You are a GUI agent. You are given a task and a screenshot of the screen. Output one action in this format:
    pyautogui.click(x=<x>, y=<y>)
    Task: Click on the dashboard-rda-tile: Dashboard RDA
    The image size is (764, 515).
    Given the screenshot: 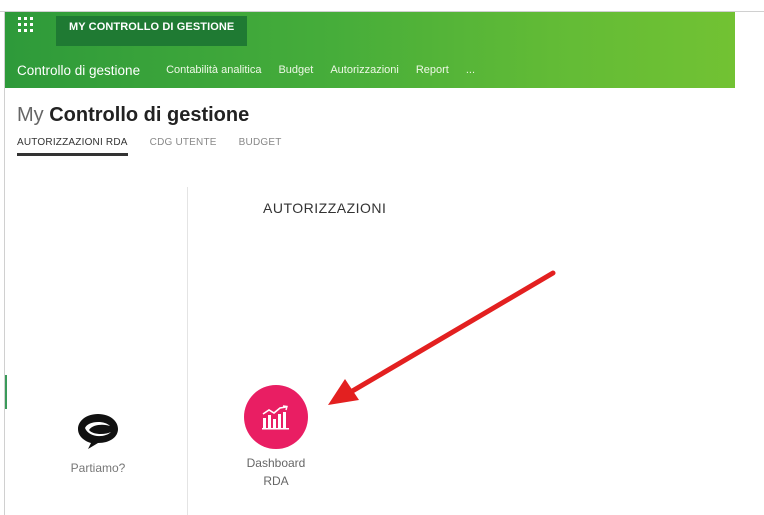 What is the action you would take?
    pyautogui.click(x=276, y=437)
    